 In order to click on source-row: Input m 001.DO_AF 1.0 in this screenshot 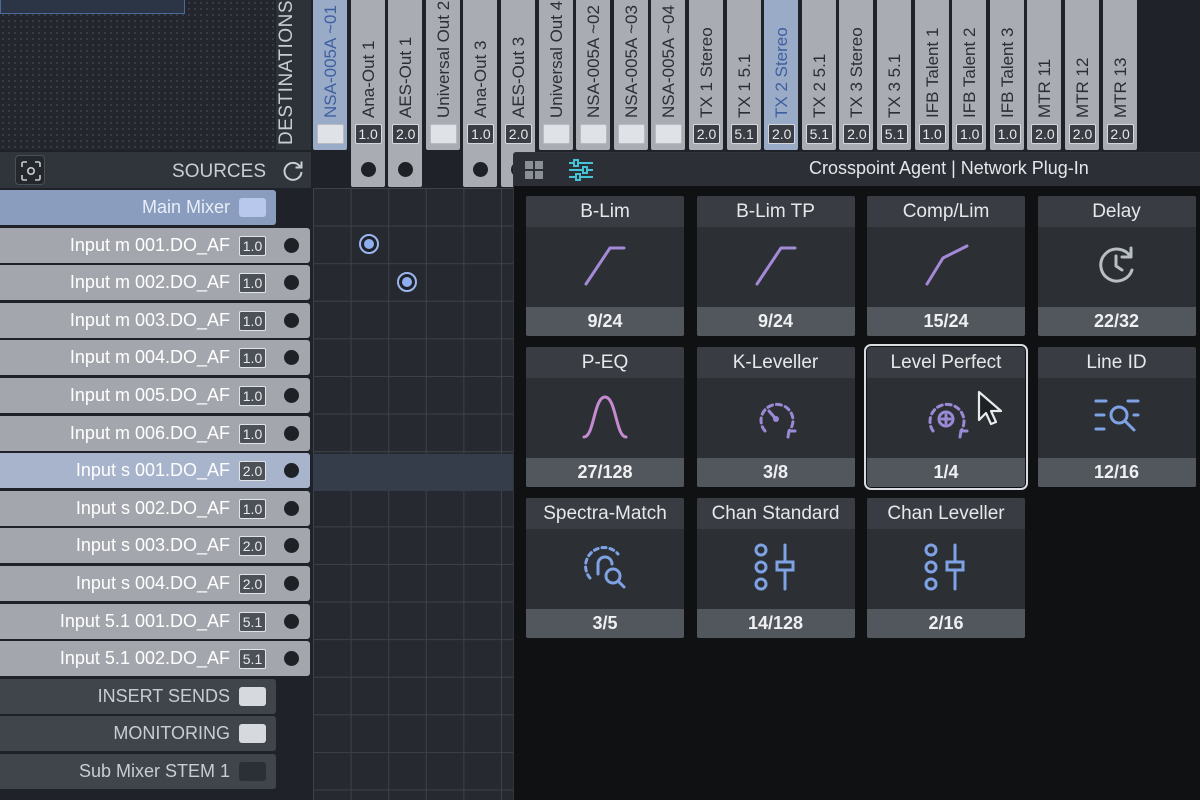, I will do `click(155, 245)`.